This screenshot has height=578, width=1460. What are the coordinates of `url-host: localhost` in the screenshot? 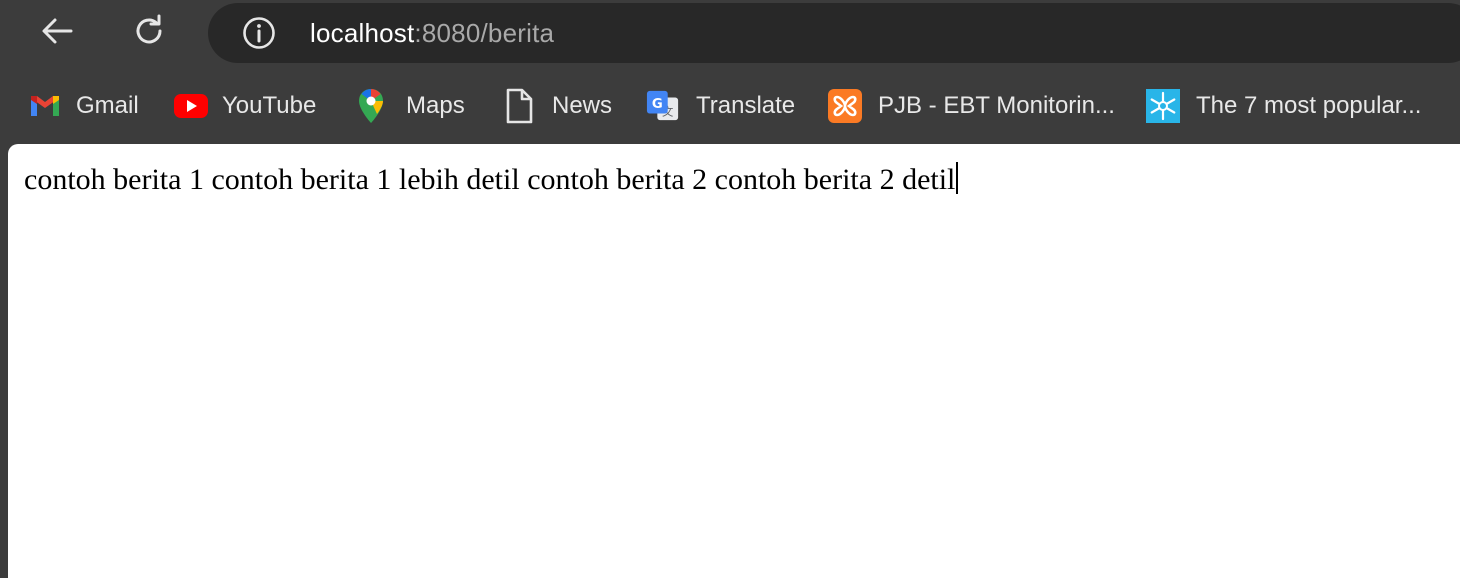 It's located at (362, 33).